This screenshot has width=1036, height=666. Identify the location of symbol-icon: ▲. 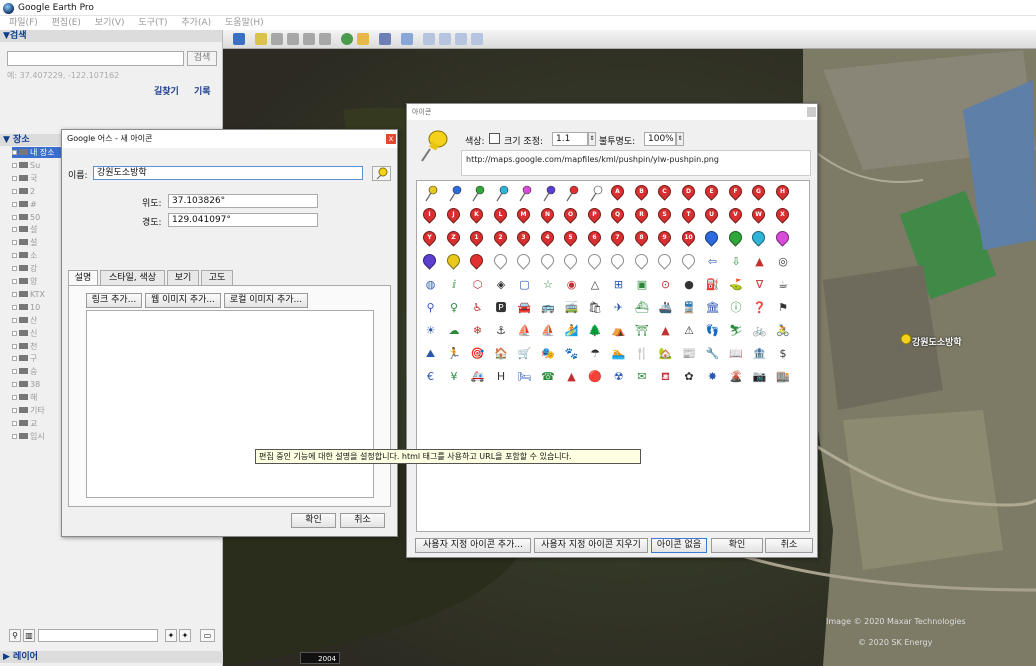
(571, 376).